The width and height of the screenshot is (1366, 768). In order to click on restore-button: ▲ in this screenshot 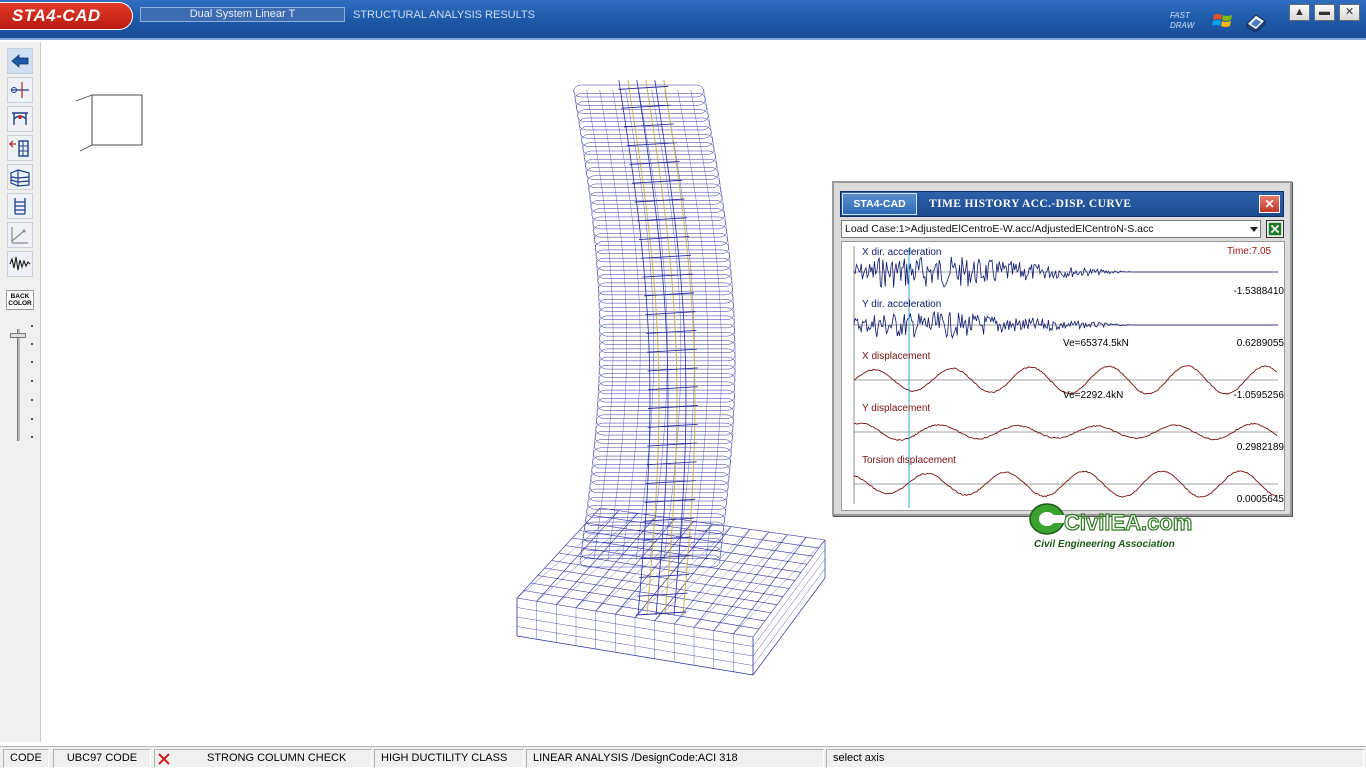, I will do `click(1299, 12)`.